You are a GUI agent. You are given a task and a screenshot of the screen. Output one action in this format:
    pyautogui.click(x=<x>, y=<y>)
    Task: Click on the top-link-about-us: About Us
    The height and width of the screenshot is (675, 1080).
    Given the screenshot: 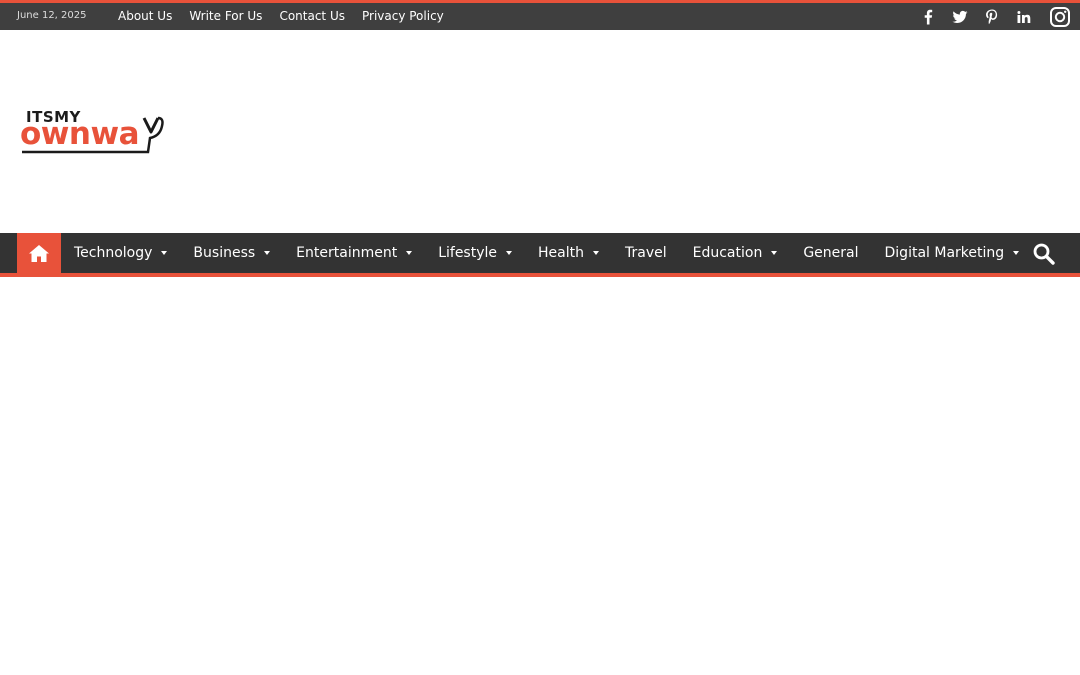 What is the action you would take?
    pyautogui.click(x=145, y=16)
    